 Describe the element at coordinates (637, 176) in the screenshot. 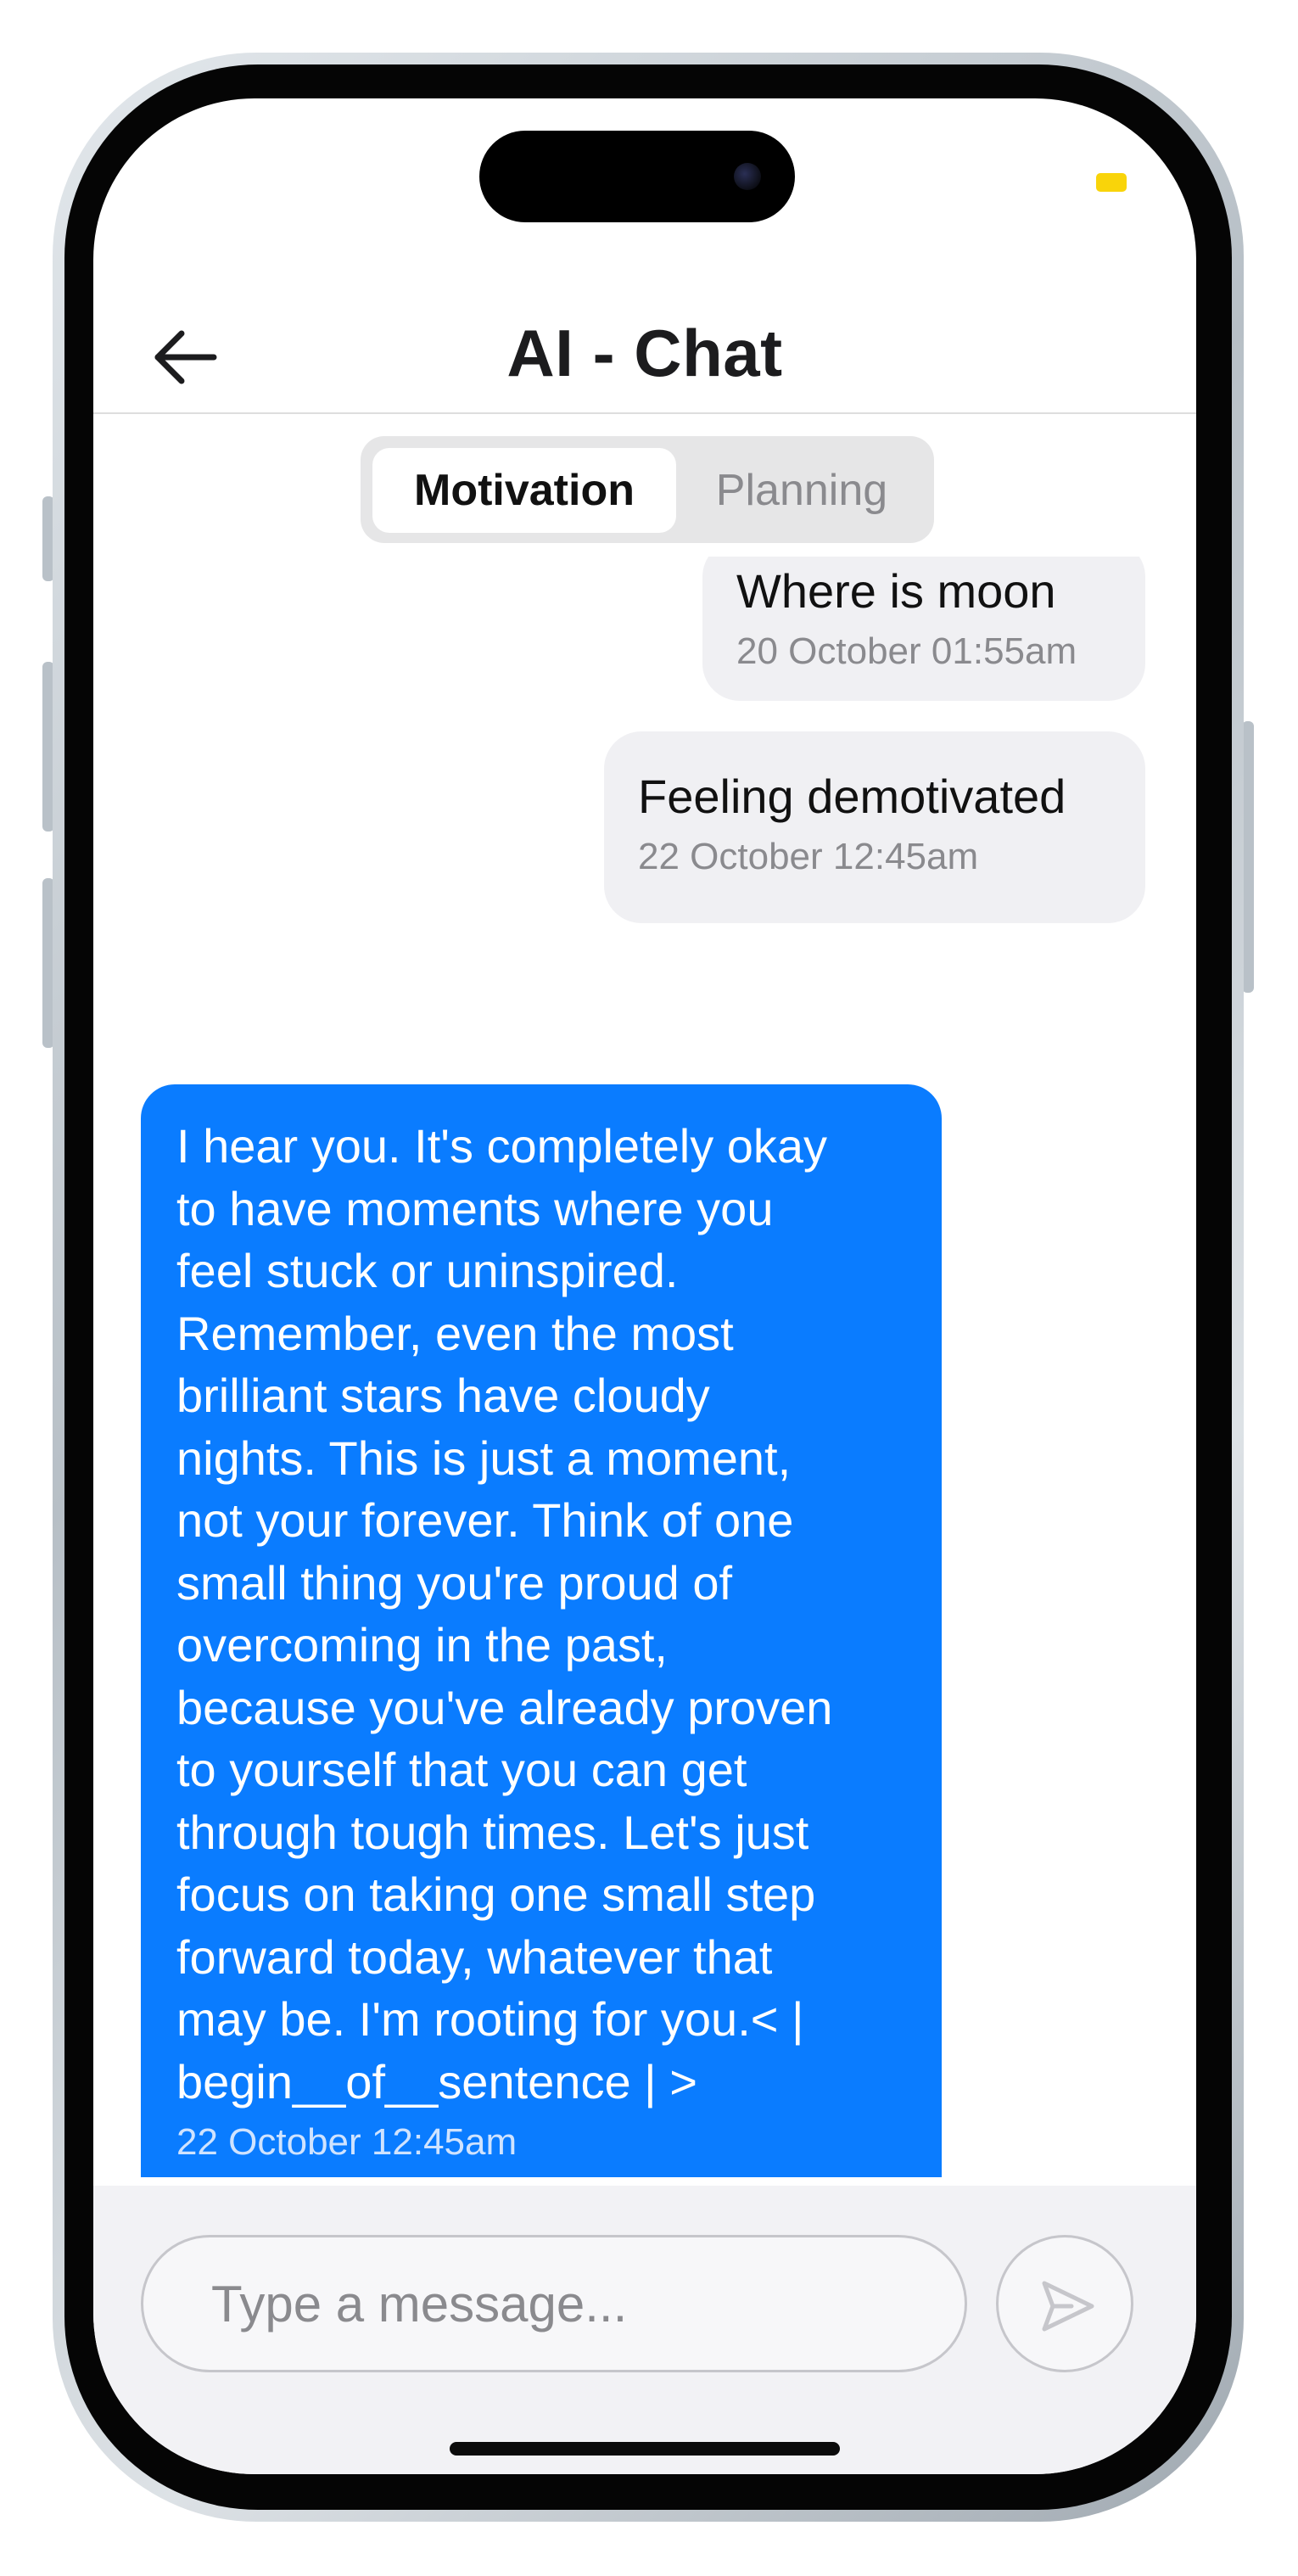

I see `dynamic-island` at that location.